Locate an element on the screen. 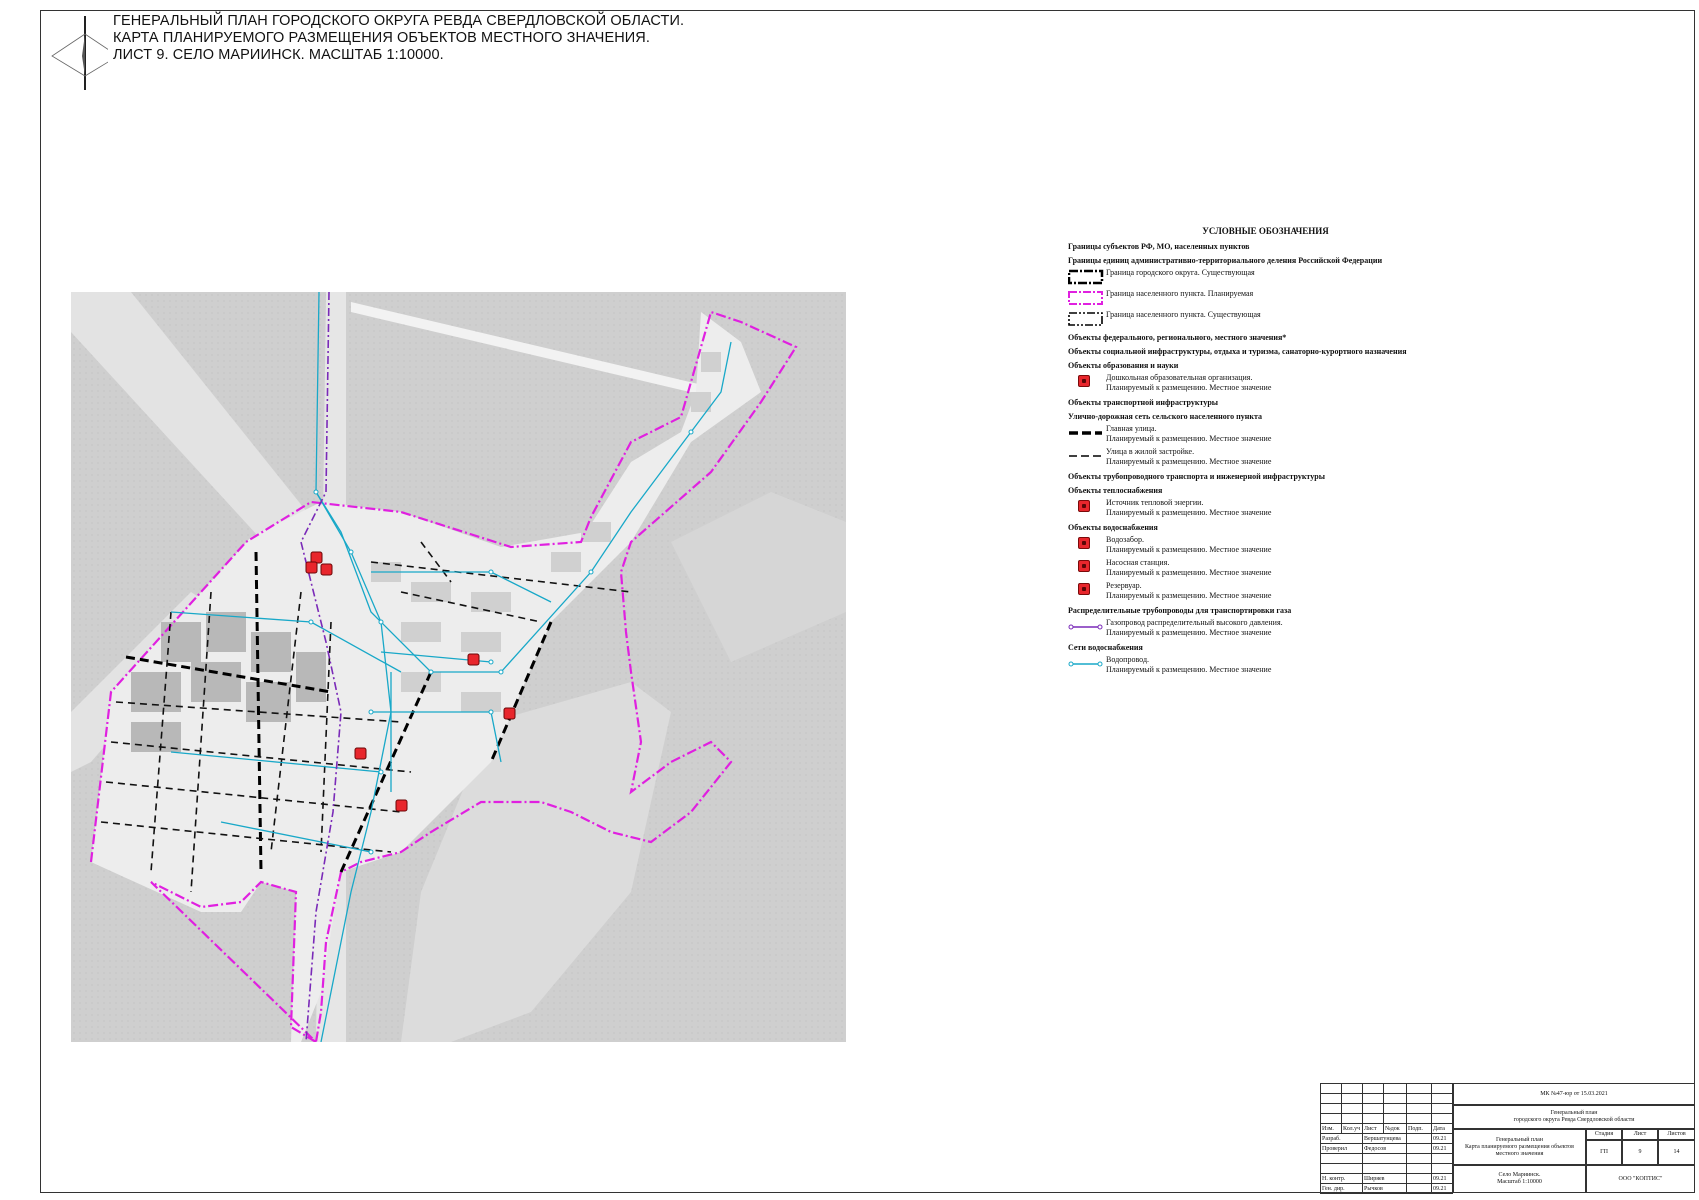  name-cell: Рычков is located at coordinates (1384, 1188).